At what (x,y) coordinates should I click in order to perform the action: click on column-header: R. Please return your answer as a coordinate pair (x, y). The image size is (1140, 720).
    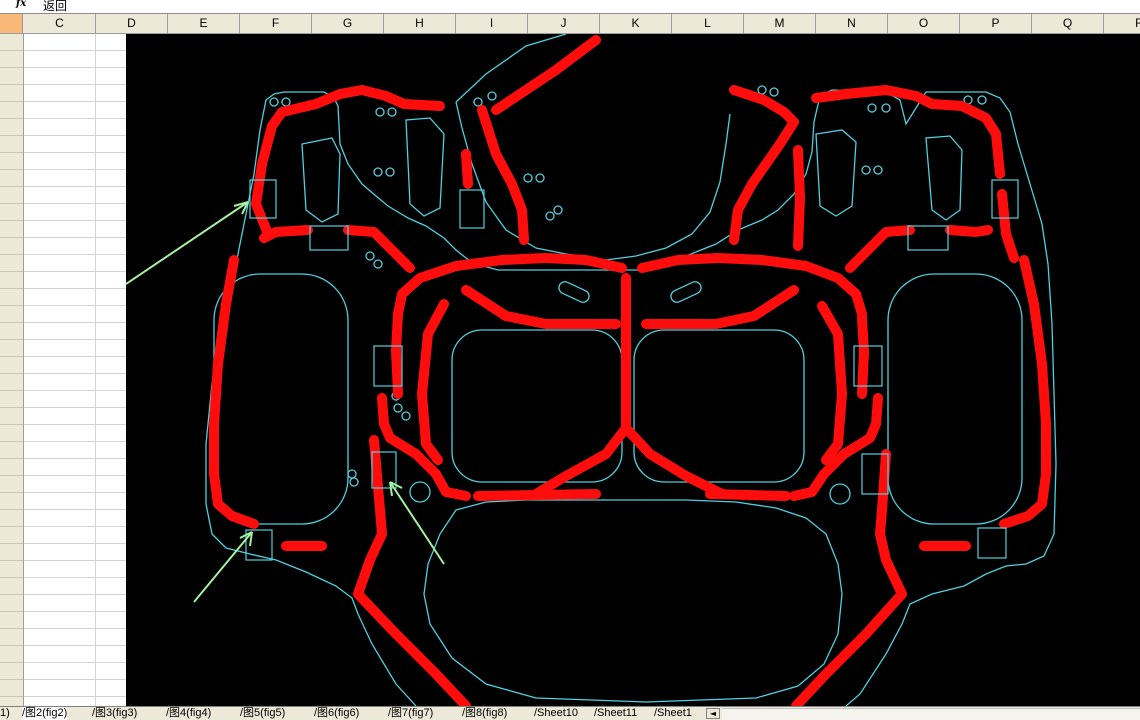
    Looking at the image, I should click on (1122, 23).